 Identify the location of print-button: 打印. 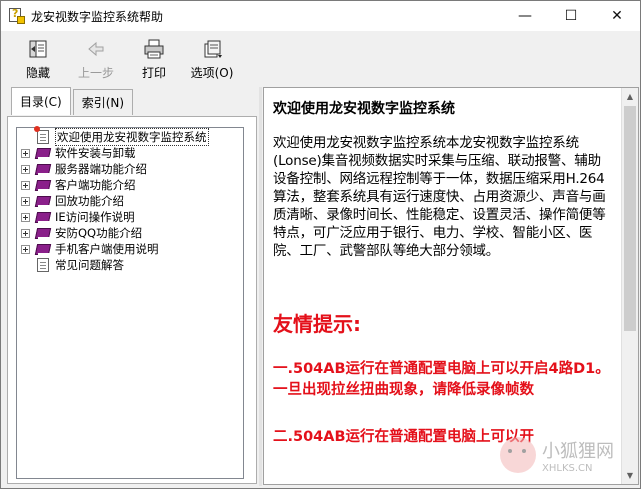
(154, 57).